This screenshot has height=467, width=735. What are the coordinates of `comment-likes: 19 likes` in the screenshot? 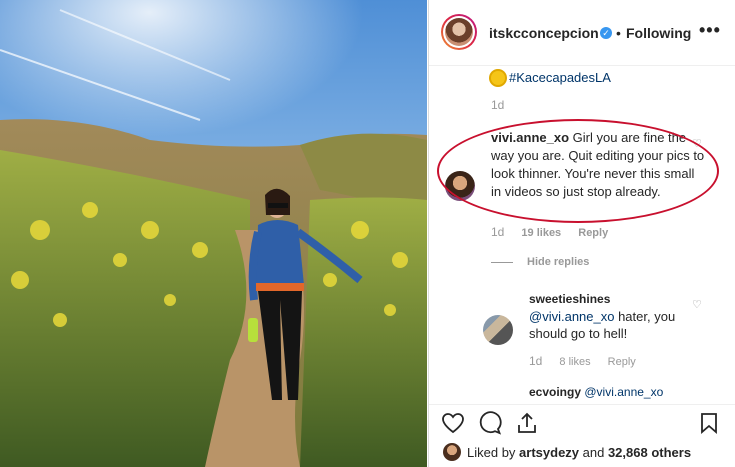 It's located at (541, 233).